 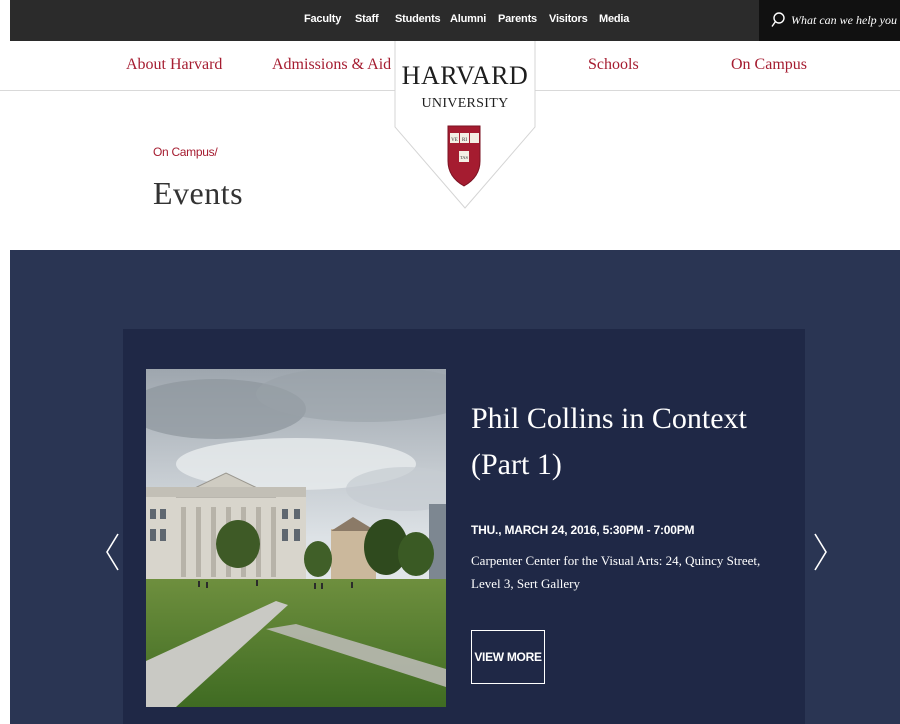 I want to click on chevron-right-icon, so click(x=820, y=552).